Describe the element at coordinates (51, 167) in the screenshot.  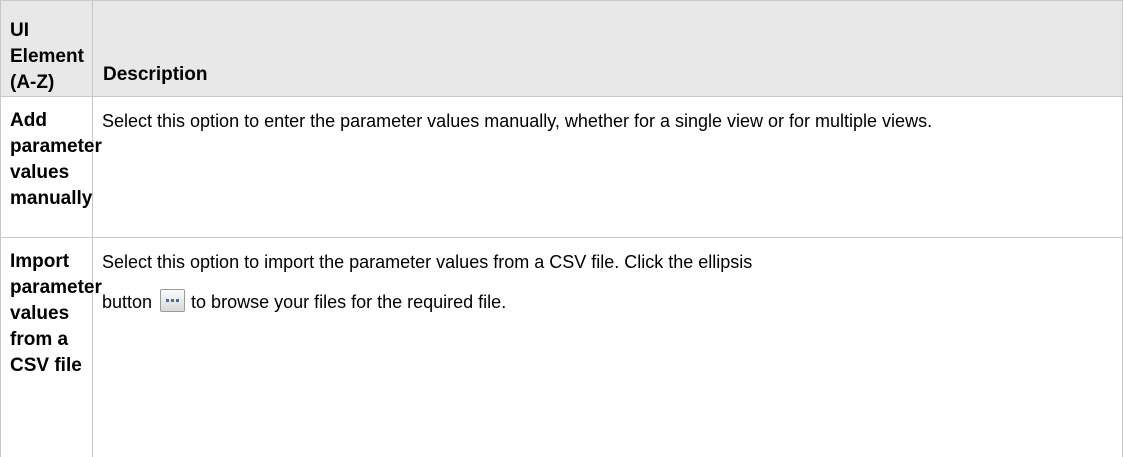
I see `element-name: Add parameter values manually` at that location.